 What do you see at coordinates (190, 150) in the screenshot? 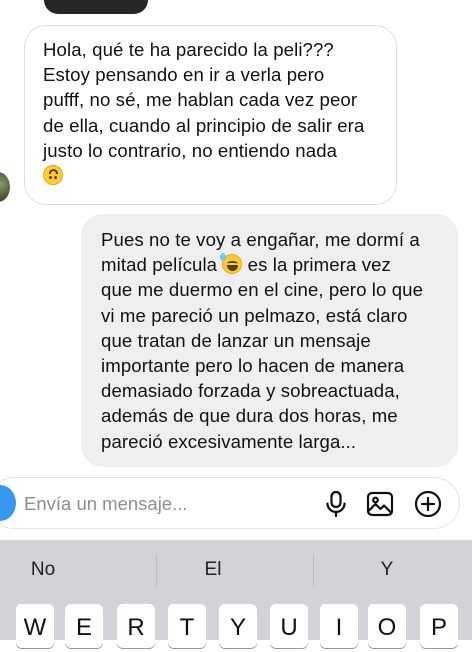
I see `message-line: justo lo contrario, no entiendo nada` at bounding box center [190, 150].